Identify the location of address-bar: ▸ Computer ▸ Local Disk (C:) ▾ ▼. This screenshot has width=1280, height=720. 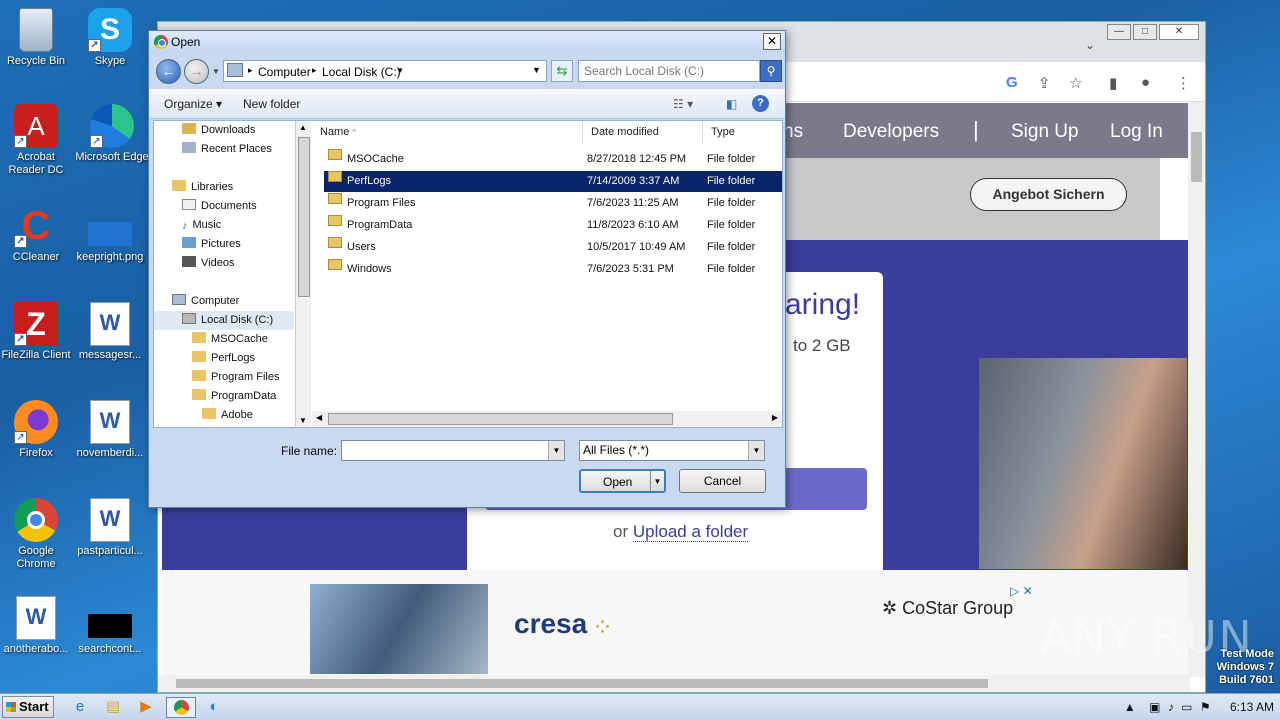
(385, 71).